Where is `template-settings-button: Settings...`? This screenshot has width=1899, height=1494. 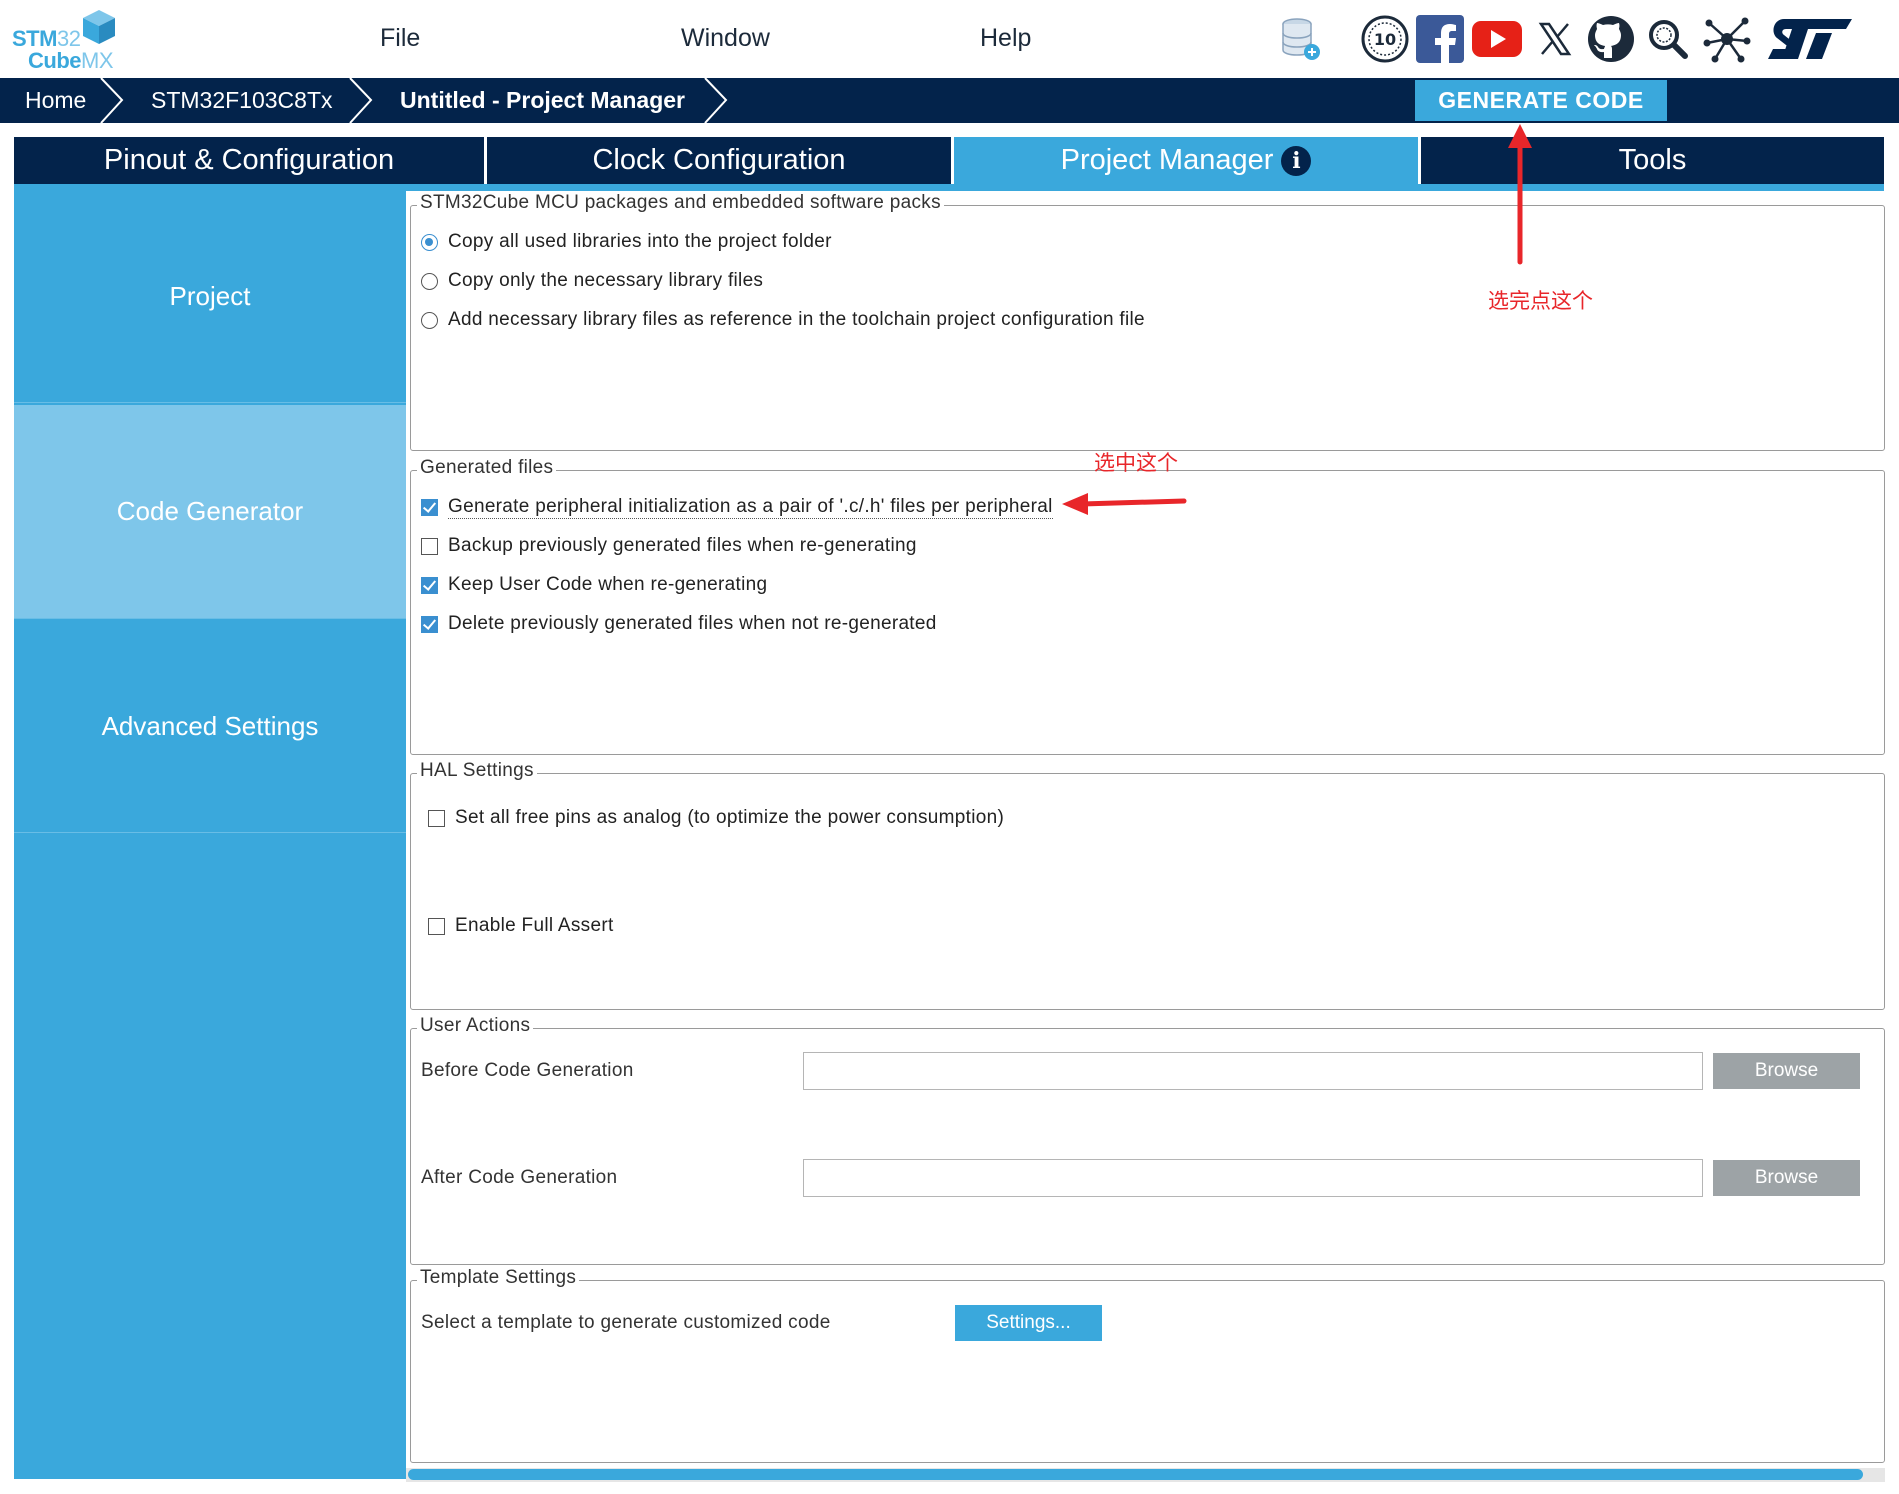
template-settings-button: Settings... is located at coordinates (1028, 1323).